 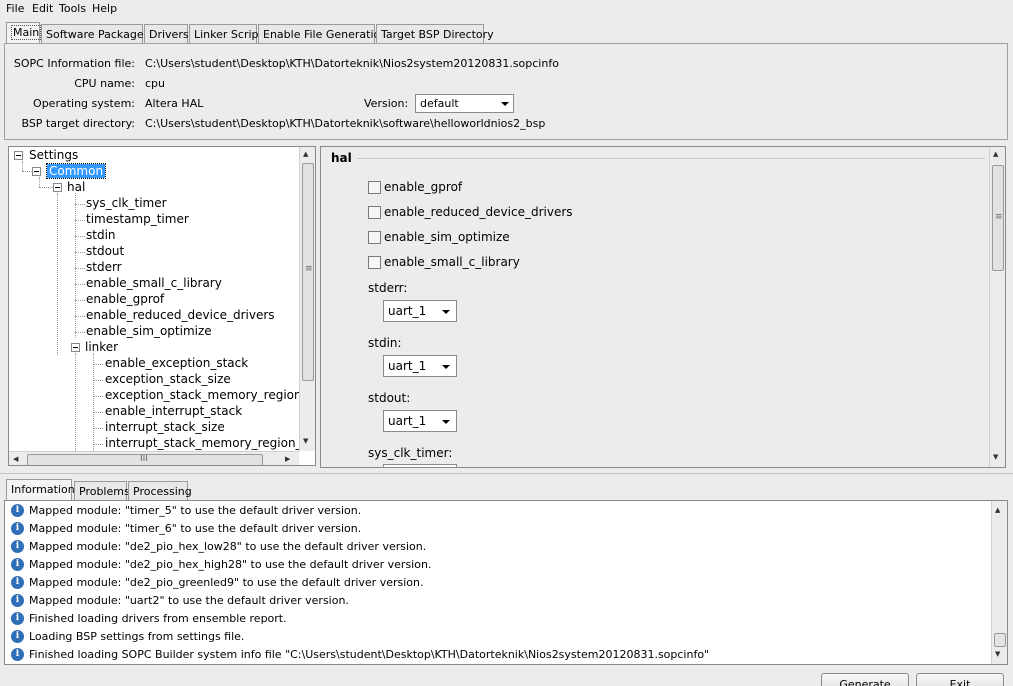 What do you see at coordinates (78, 123) in the screenshot?
I see `bsp-dir-label: BSP target directory:` at bounding box center [78, 123].